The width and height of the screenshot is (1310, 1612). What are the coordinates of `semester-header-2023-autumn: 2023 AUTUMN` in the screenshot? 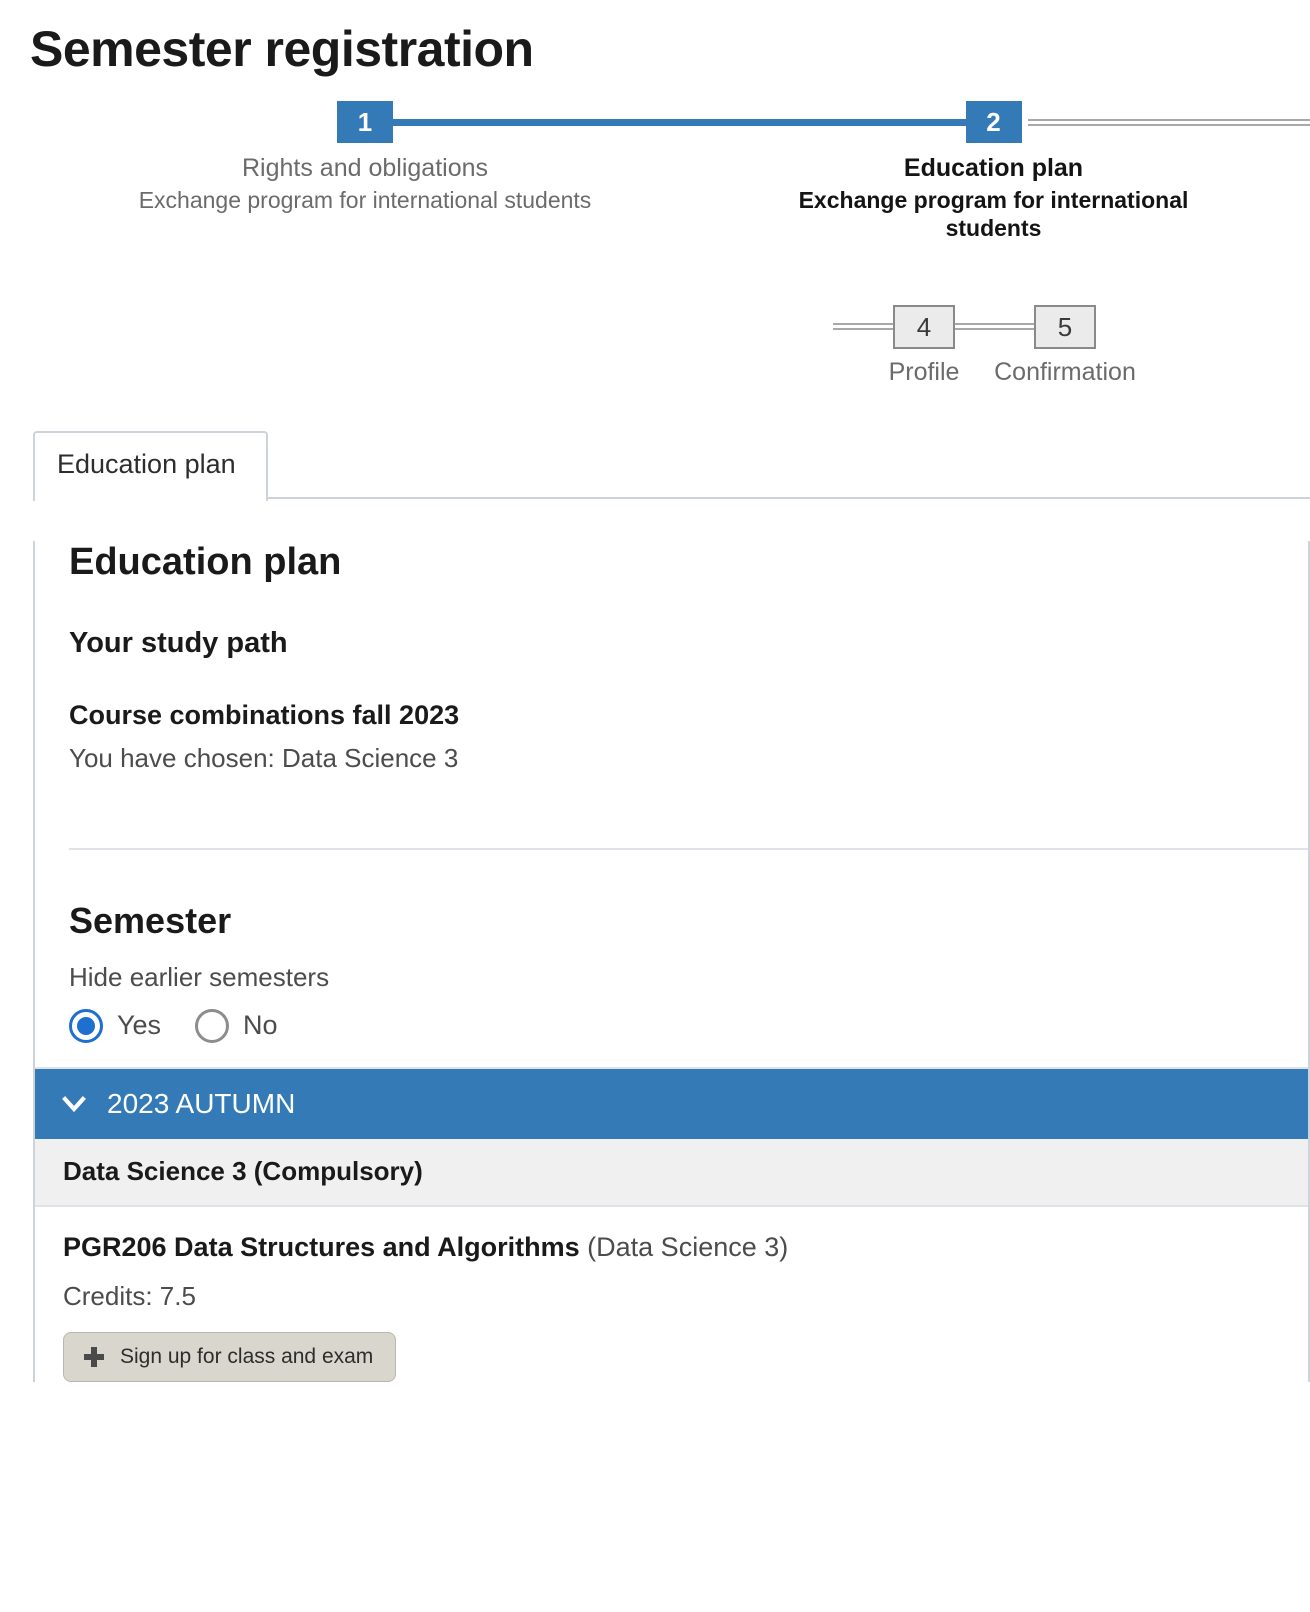 It's located at (671, 1102).